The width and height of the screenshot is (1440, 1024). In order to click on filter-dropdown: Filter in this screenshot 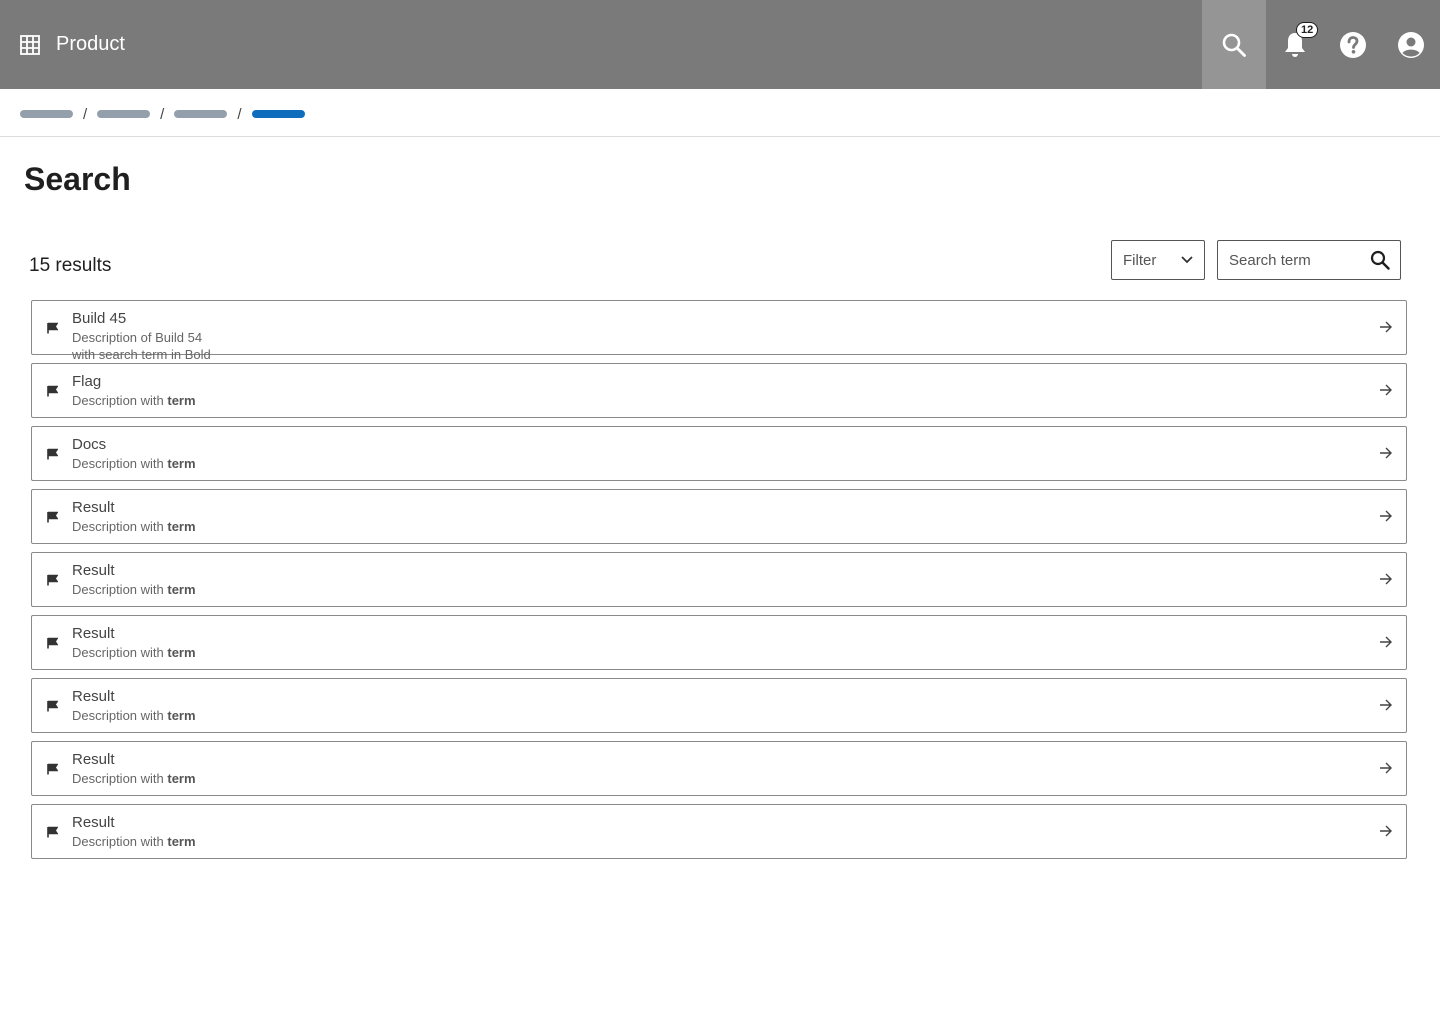, I will do `click(1158, 260)`.